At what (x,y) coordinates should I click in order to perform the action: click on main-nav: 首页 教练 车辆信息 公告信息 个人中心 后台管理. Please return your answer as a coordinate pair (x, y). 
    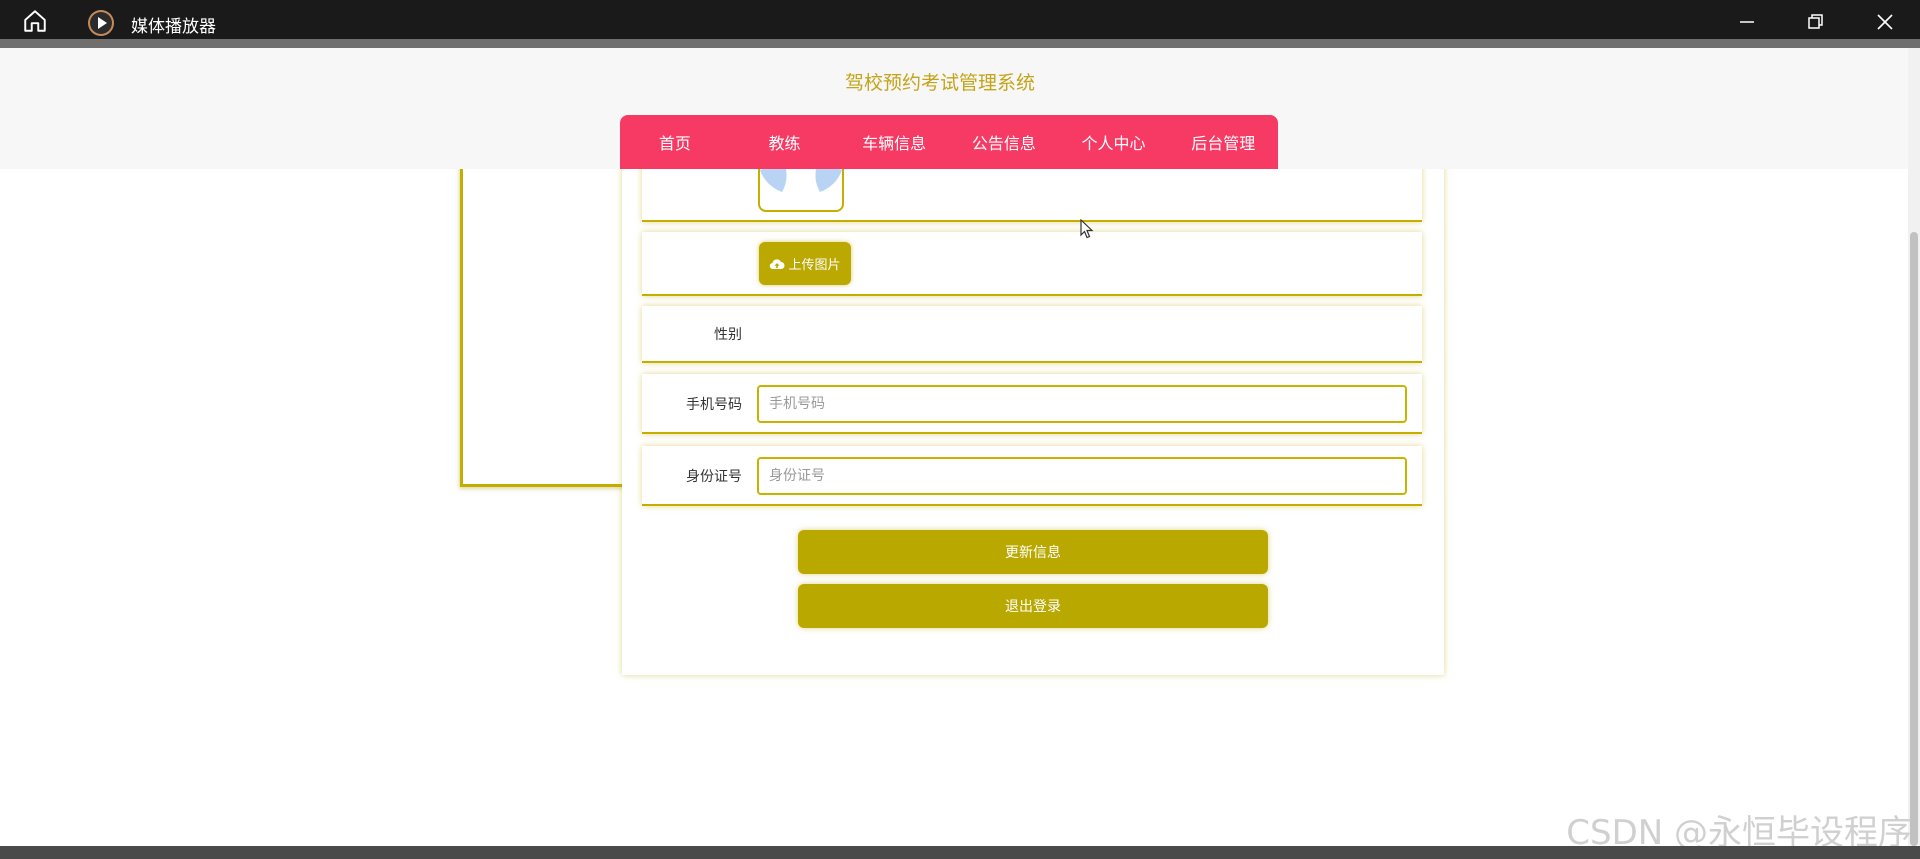
    Looking at the image, I should click on (949, 142).